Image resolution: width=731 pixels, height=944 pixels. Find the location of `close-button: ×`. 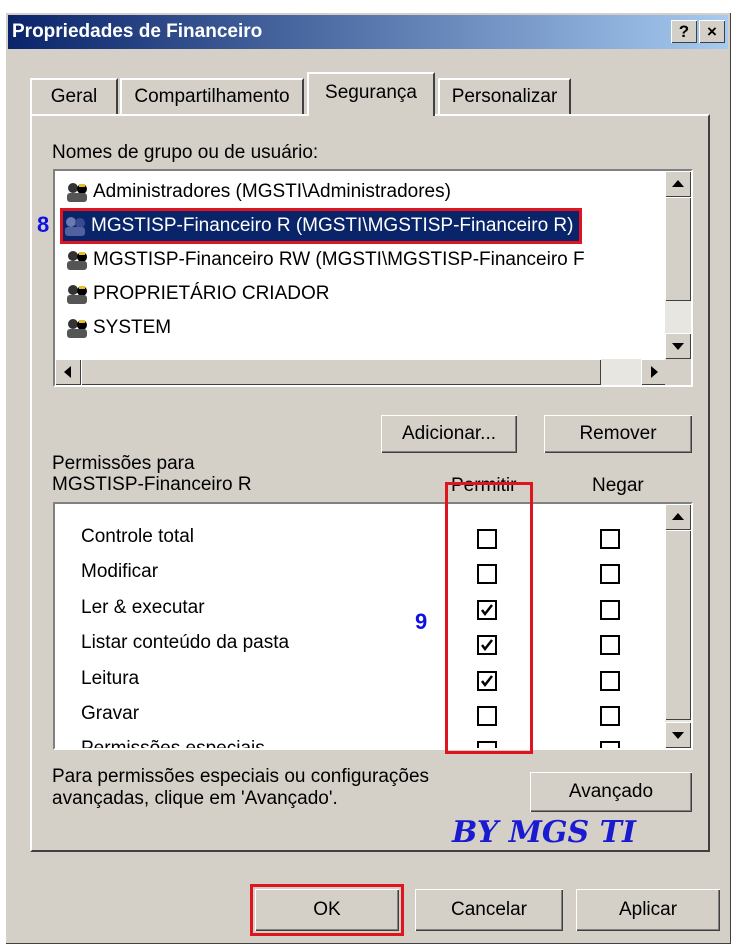

close-button: × is located at coordinates (712, 31).